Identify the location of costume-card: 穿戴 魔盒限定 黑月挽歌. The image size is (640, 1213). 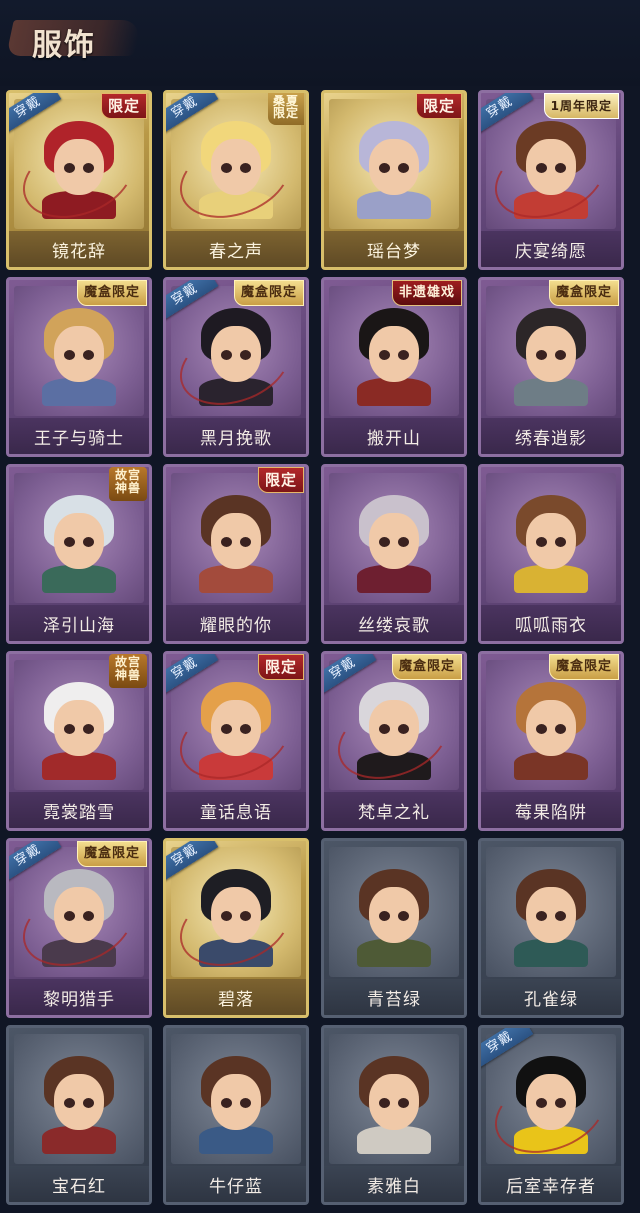
(236, 367).